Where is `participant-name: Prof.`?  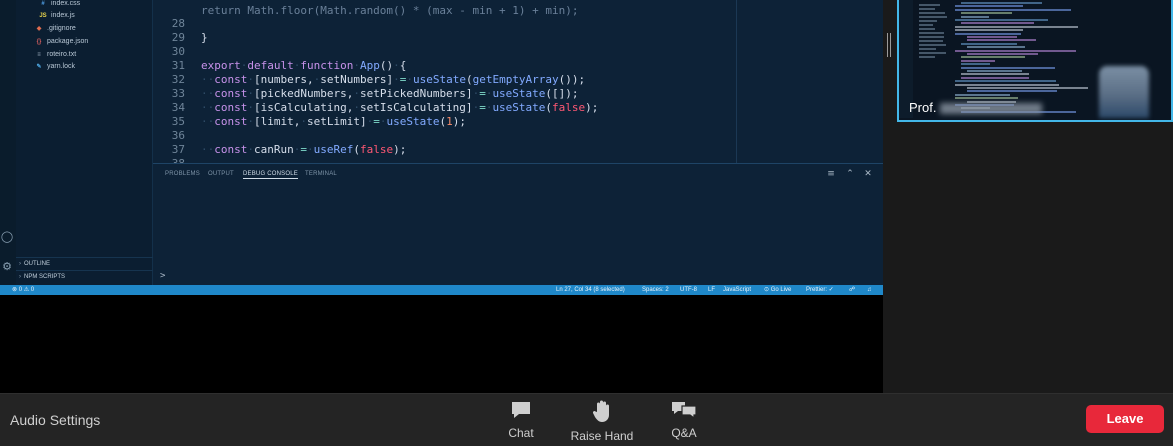 participant-name: Prof. is located at coordinates (976, 107).